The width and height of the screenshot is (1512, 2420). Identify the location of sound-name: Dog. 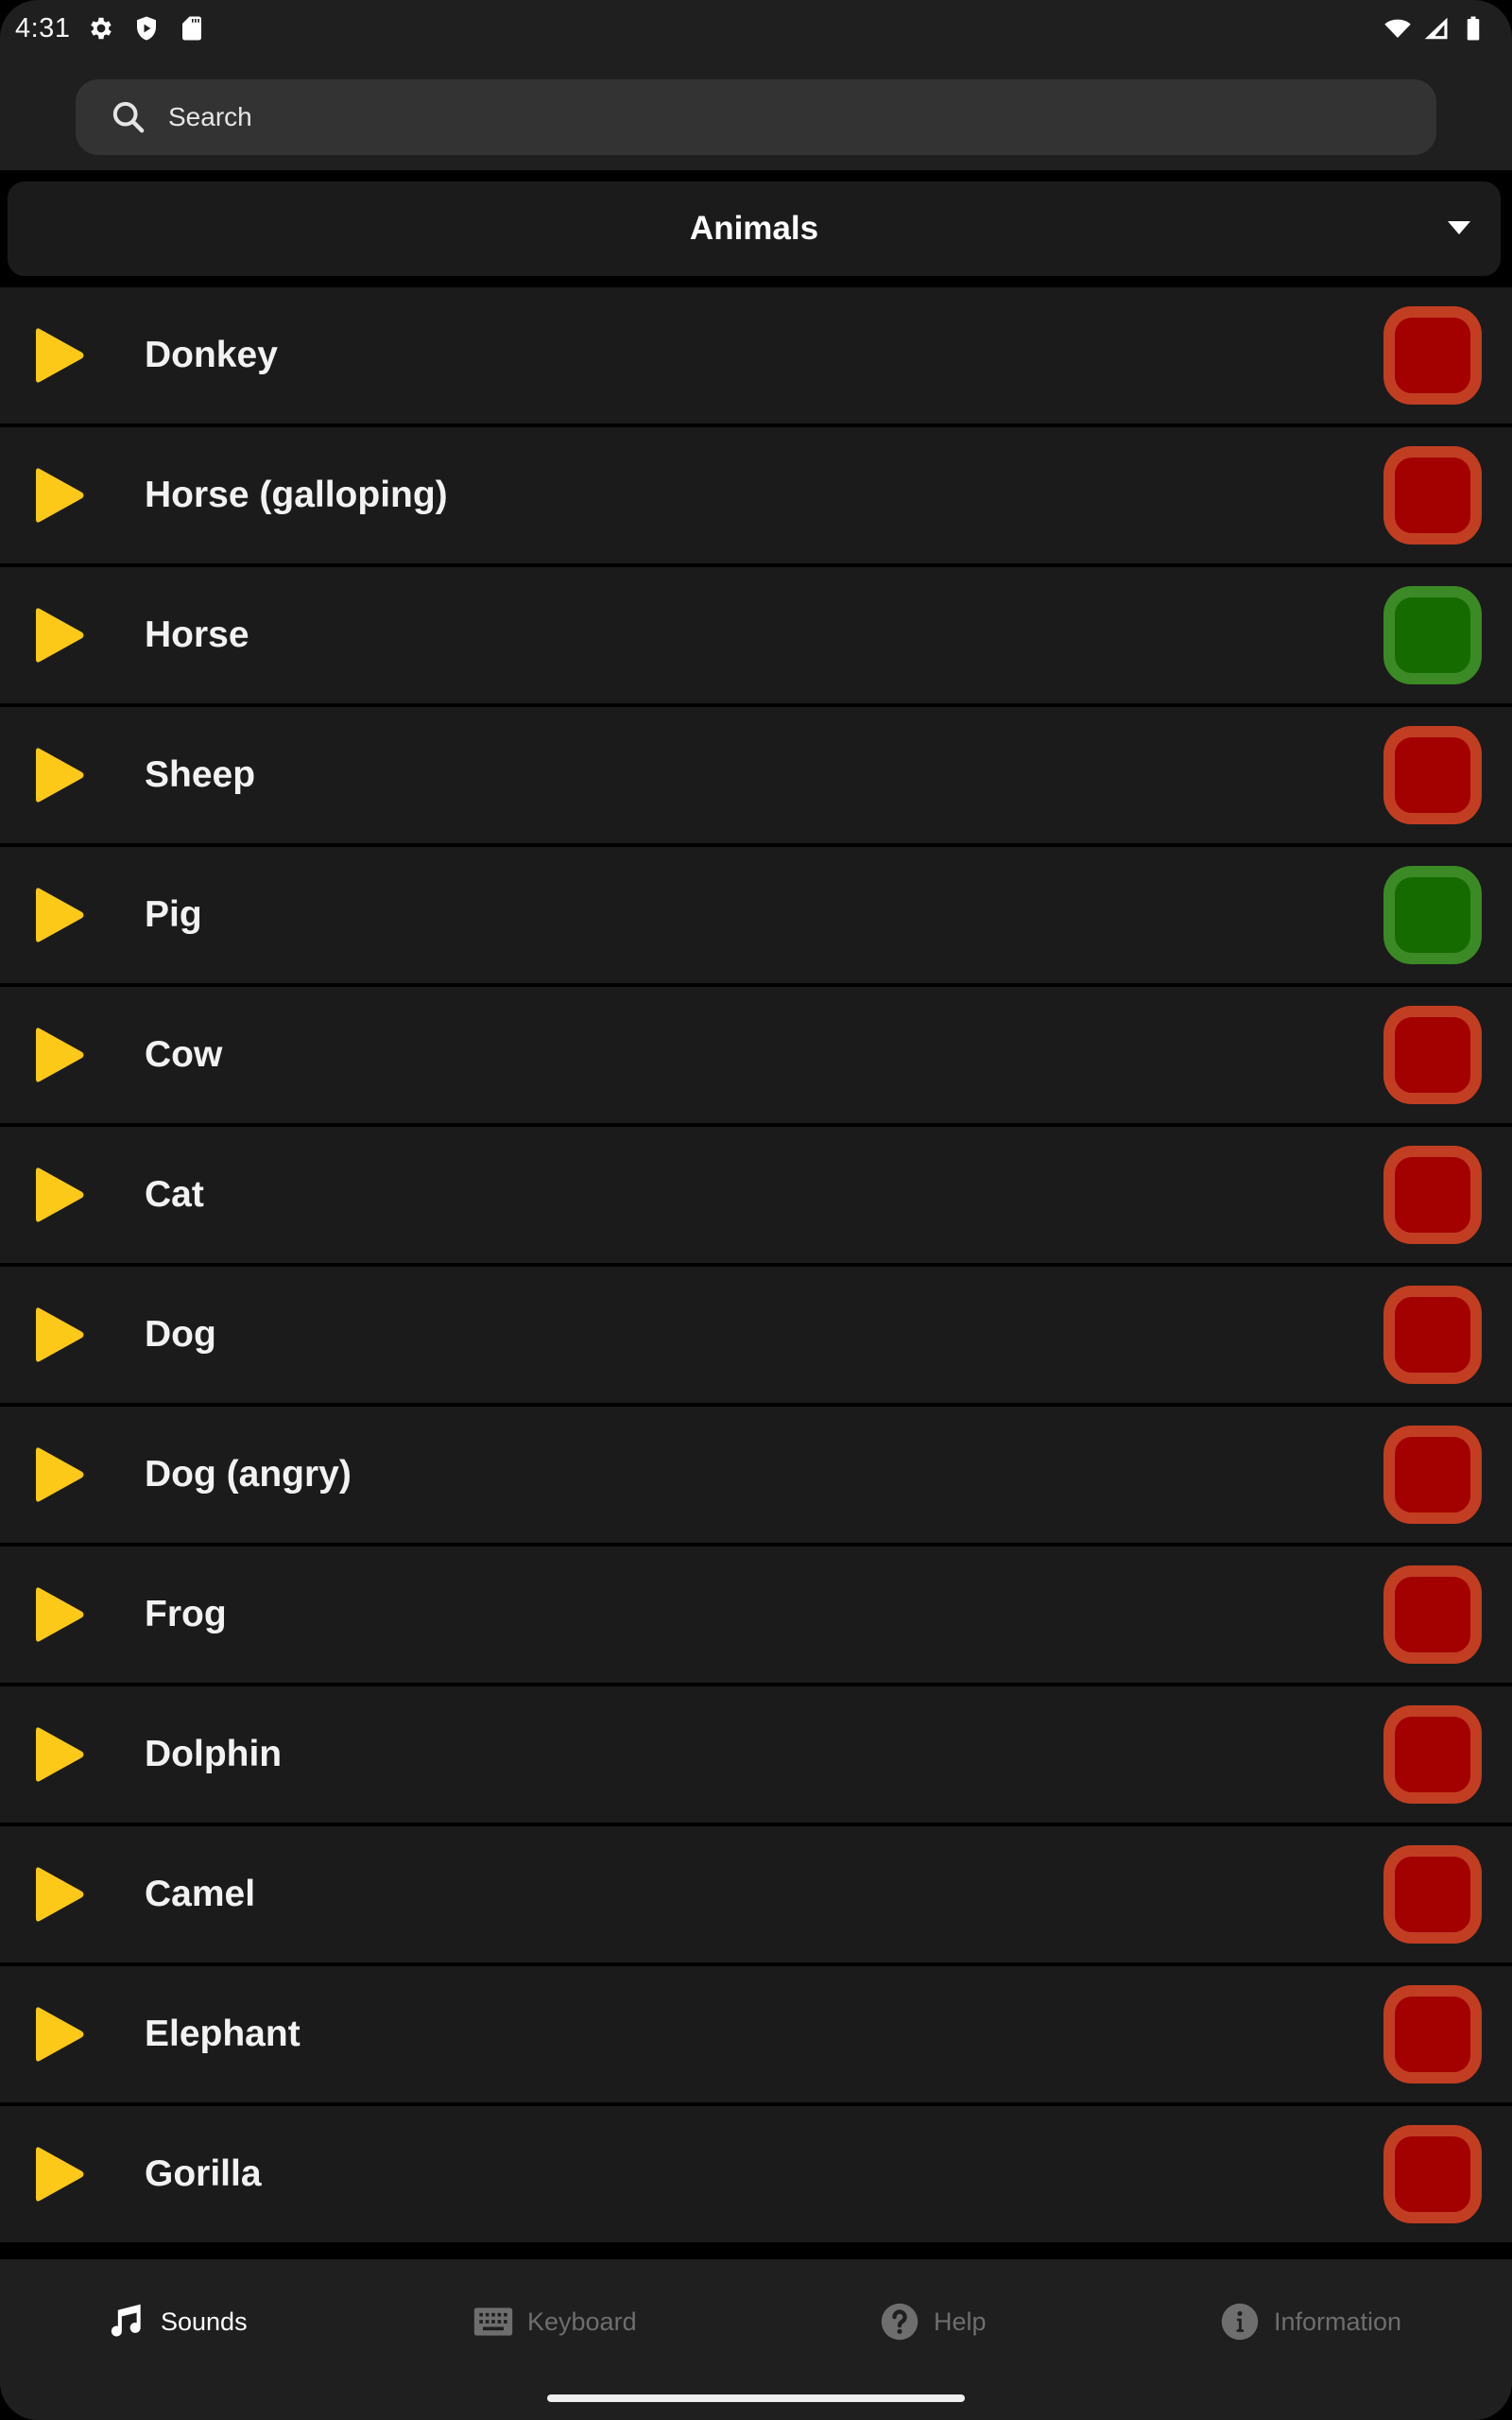
(180, 1334).